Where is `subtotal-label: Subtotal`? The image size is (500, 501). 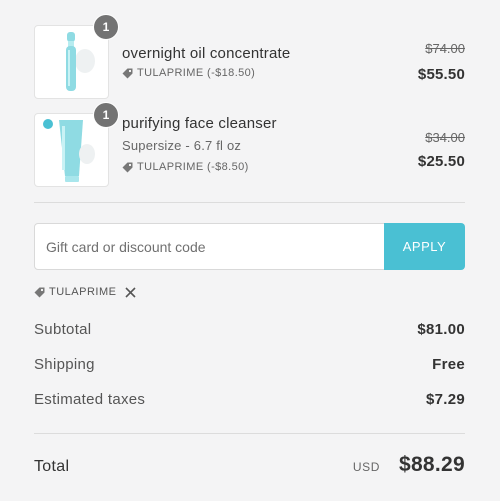
subtotal-label: Subtotal is located at coordinates (63, 329).